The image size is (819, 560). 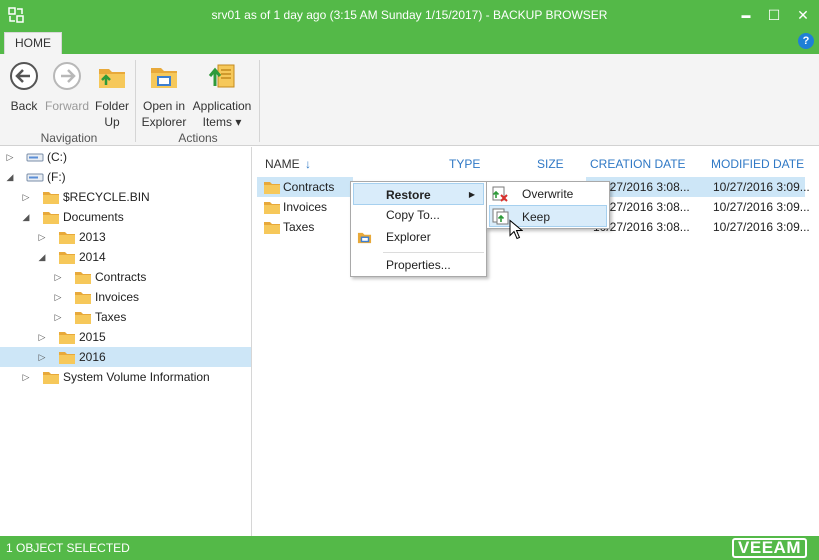 I want to click on tab-home: HOME, so click(x=33, y=43).